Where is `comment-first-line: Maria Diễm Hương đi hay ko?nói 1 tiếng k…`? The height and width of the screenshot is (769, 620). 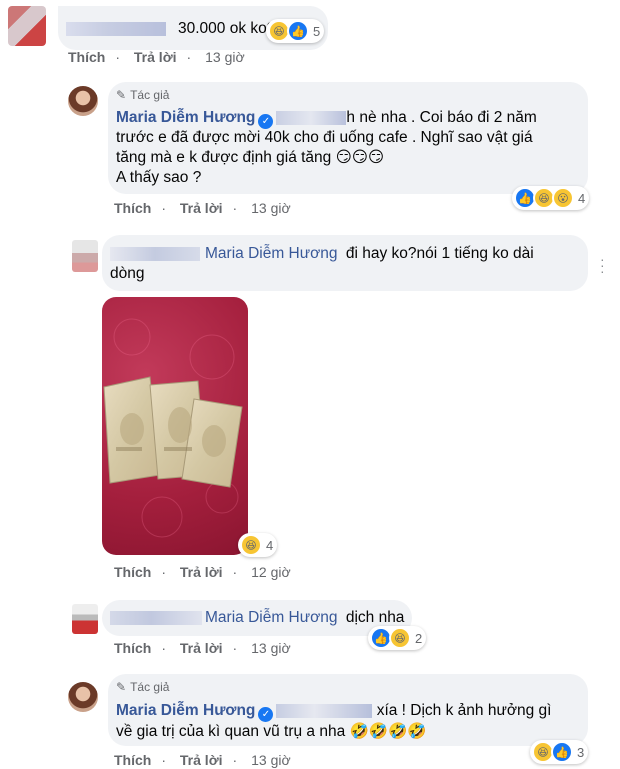
comment-first-line: Maria Diễm Hương đi hay ko?nói 1 tiếng k… is located at coordinates (369, 254).